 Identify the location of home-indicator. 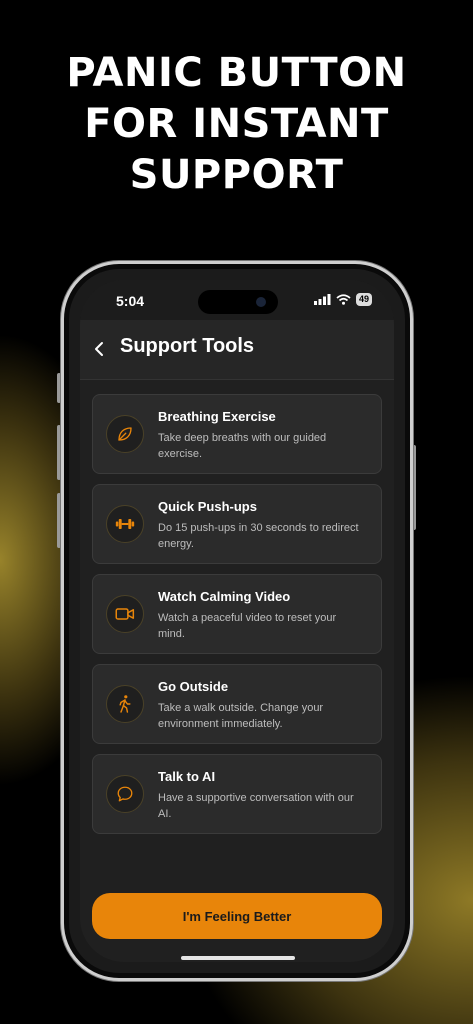
(238, 958).